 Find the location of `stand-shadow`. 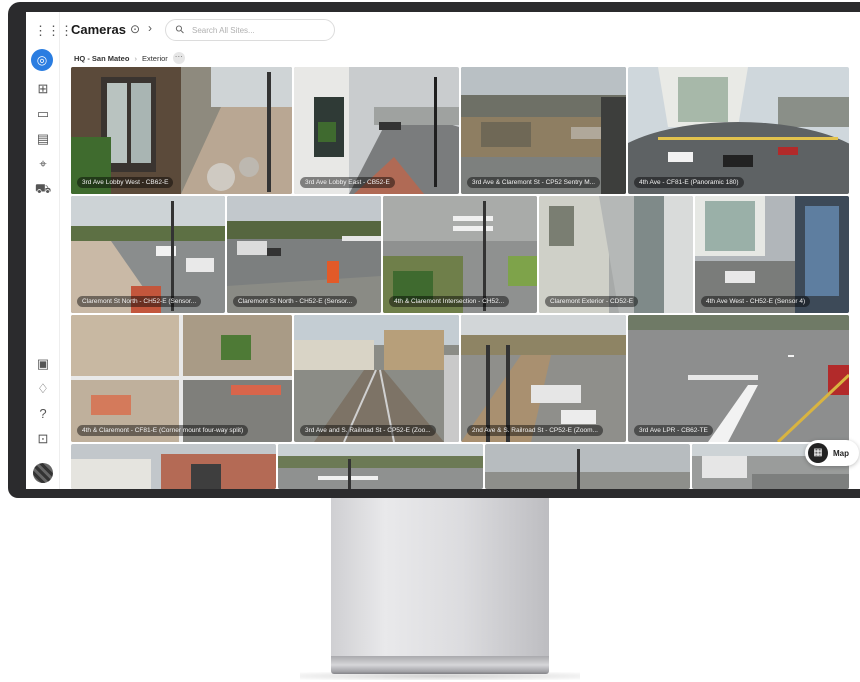

stand-shadow is located at coordinates (440, 676).